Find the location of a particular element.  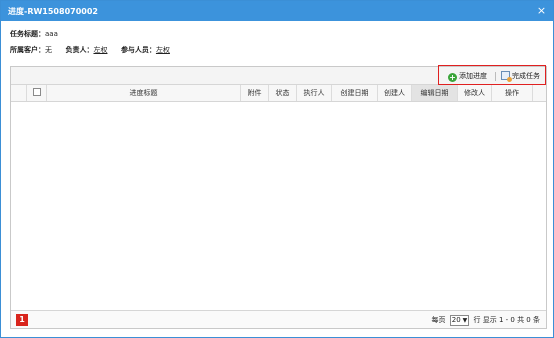

grid-footer: 1 每页 20 ▼ 行 显示 1 - 0 共 0 条 is located at coordinates (278, 319).